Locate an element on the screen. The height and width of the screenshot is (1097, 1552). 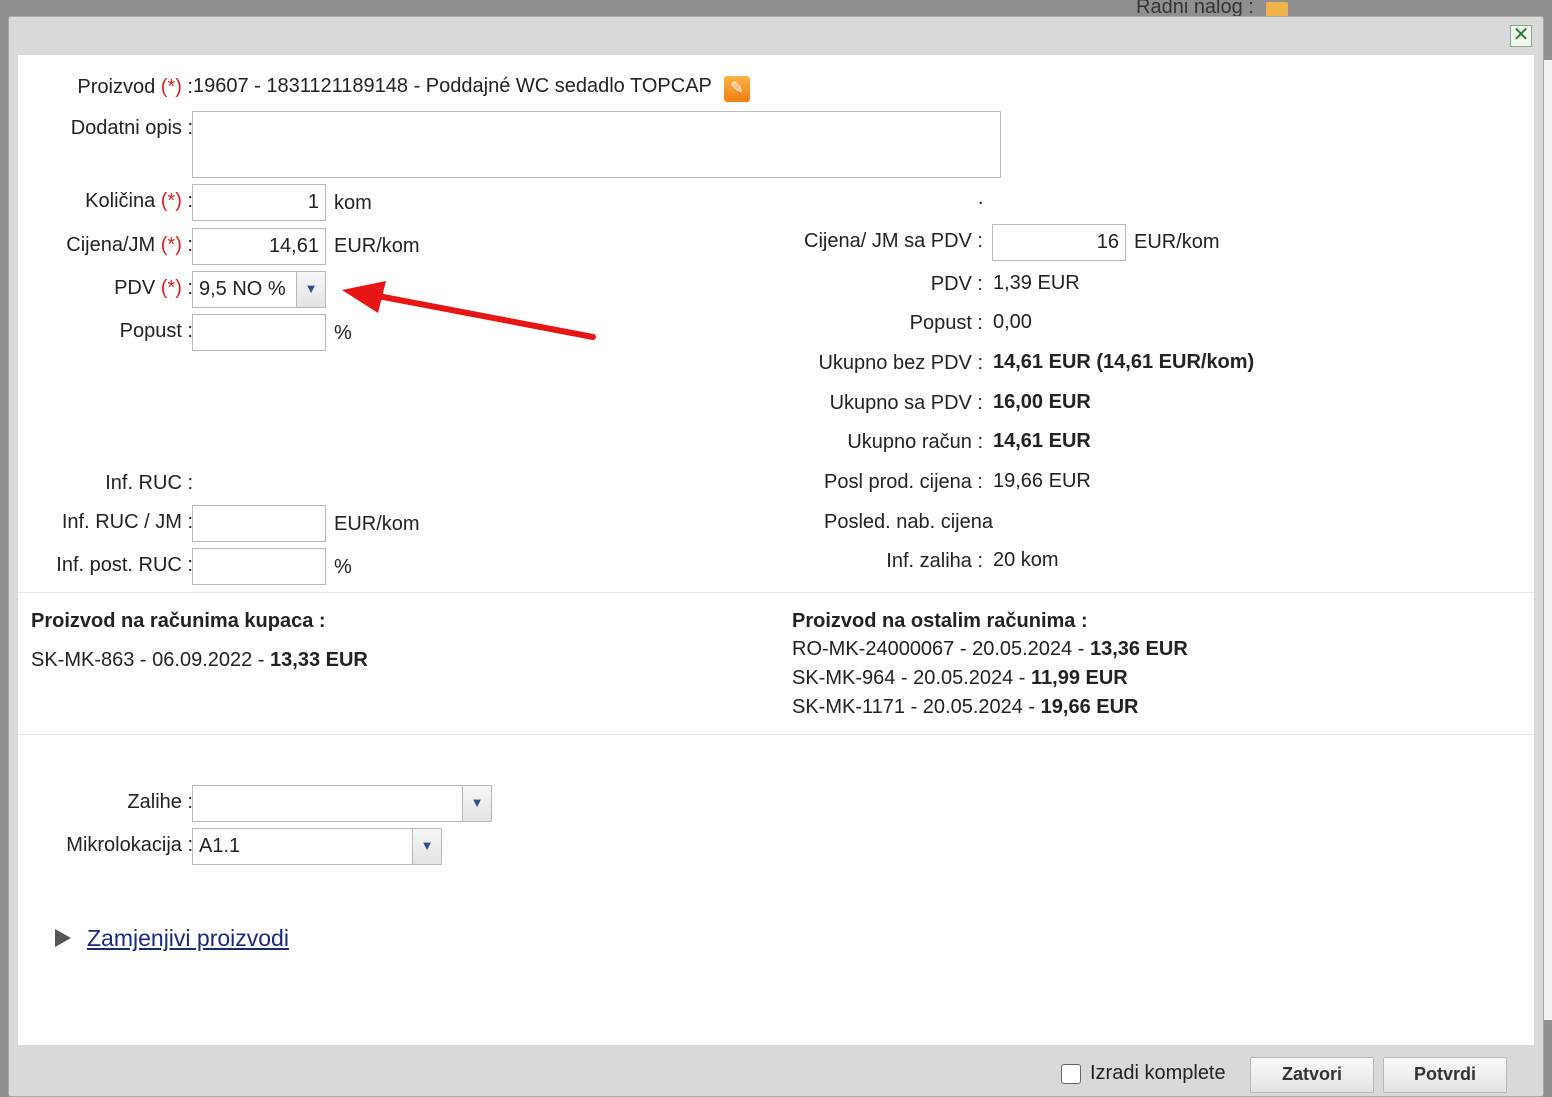
price-vat-label: Cijena/ JM sa PDV : is located at coordinates (893, 241).